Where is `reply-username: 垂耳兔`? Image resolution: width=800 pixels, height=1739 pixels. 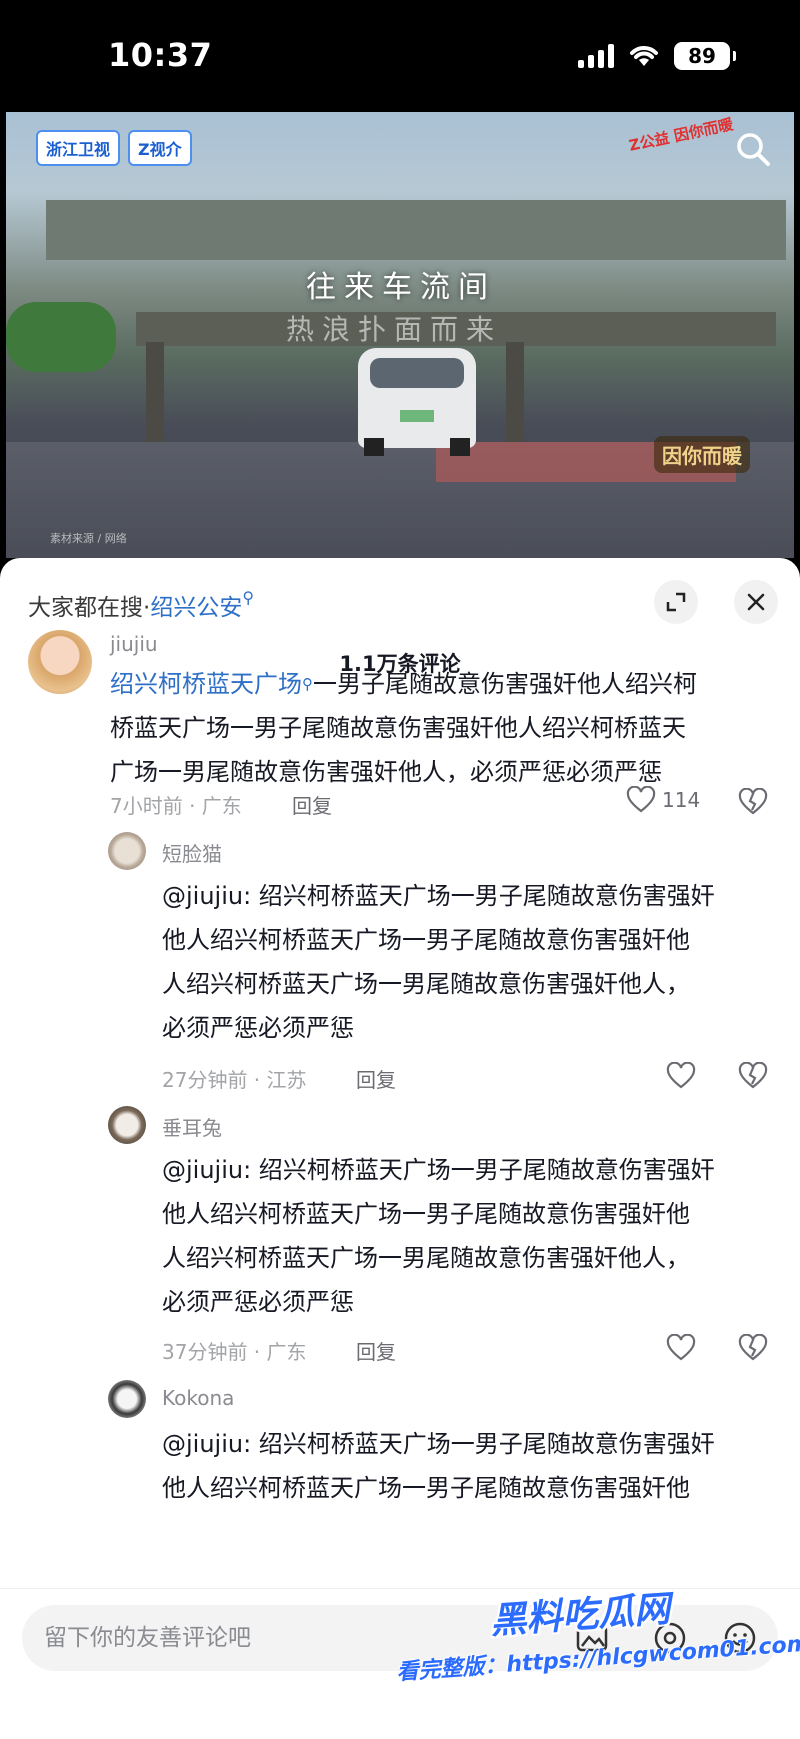
reply-username: 垂耳兔 is located at coordinates (192, 1126).